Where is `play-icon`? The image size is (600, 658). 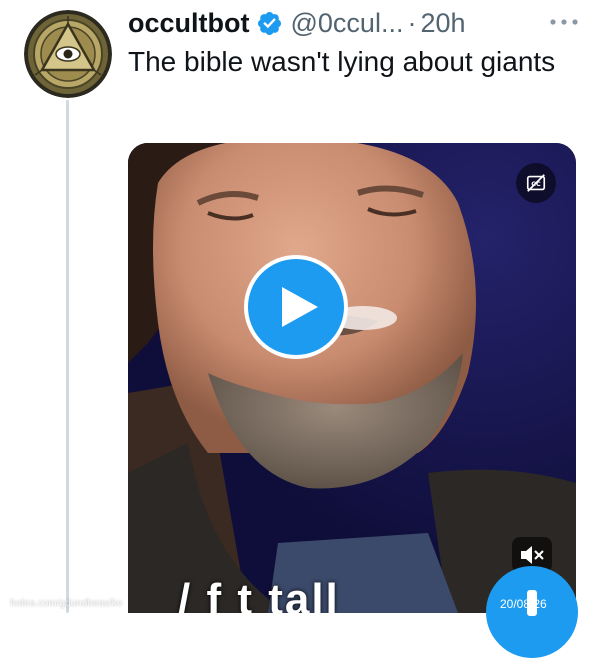
play-icon is located at coordinates (300, 307).